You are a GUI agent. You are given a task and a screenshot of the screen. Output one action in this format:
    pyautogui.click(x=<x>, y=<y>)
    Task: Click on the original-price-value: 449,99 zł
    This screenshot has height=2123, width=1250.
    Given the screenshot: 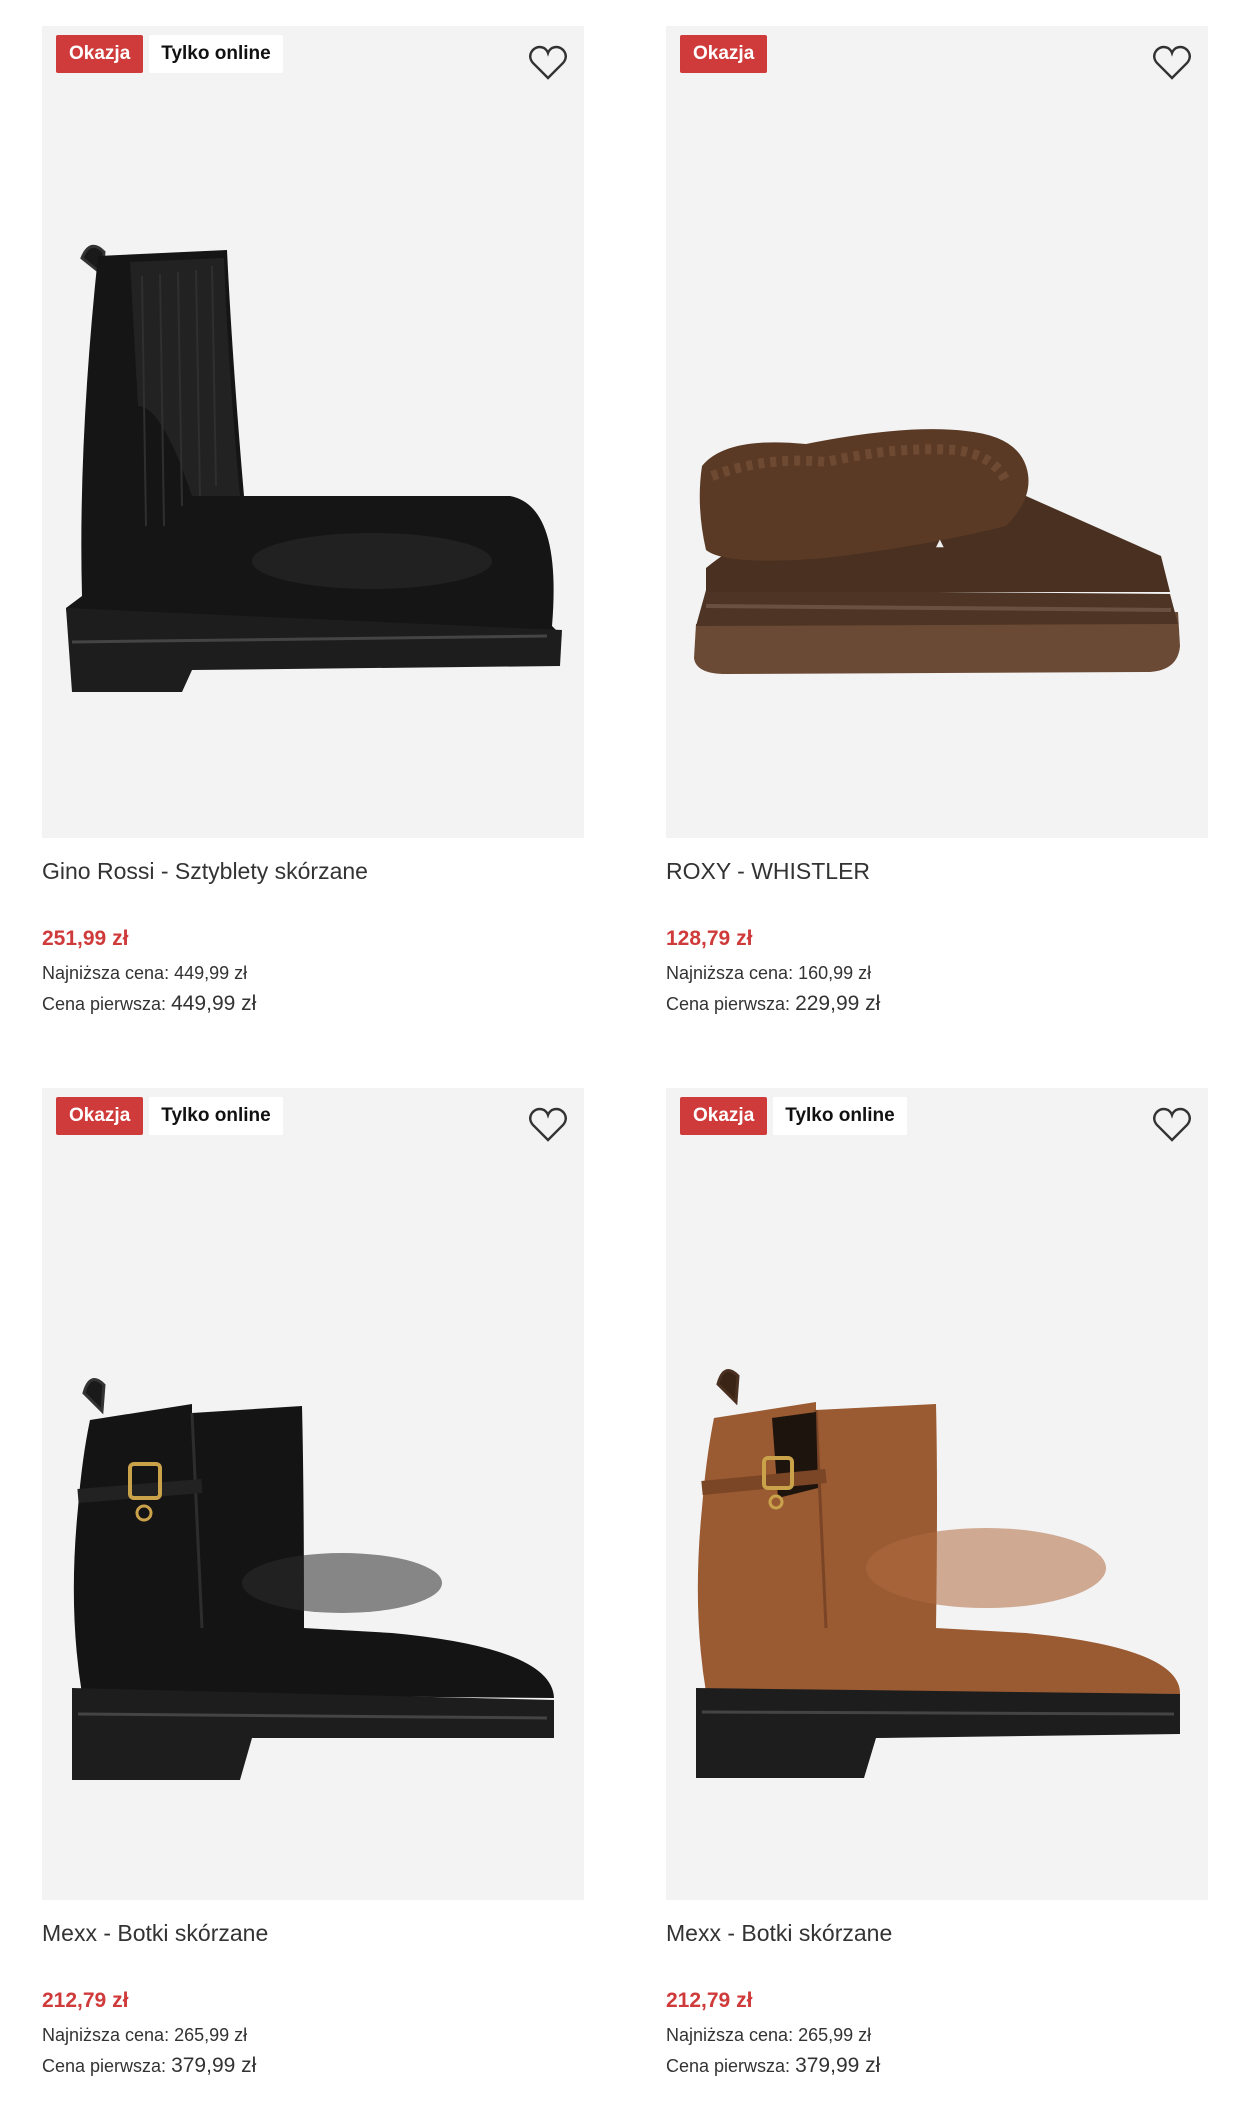 What is the action you would take?
    pyautogui.click(x=214, y=1003)
    